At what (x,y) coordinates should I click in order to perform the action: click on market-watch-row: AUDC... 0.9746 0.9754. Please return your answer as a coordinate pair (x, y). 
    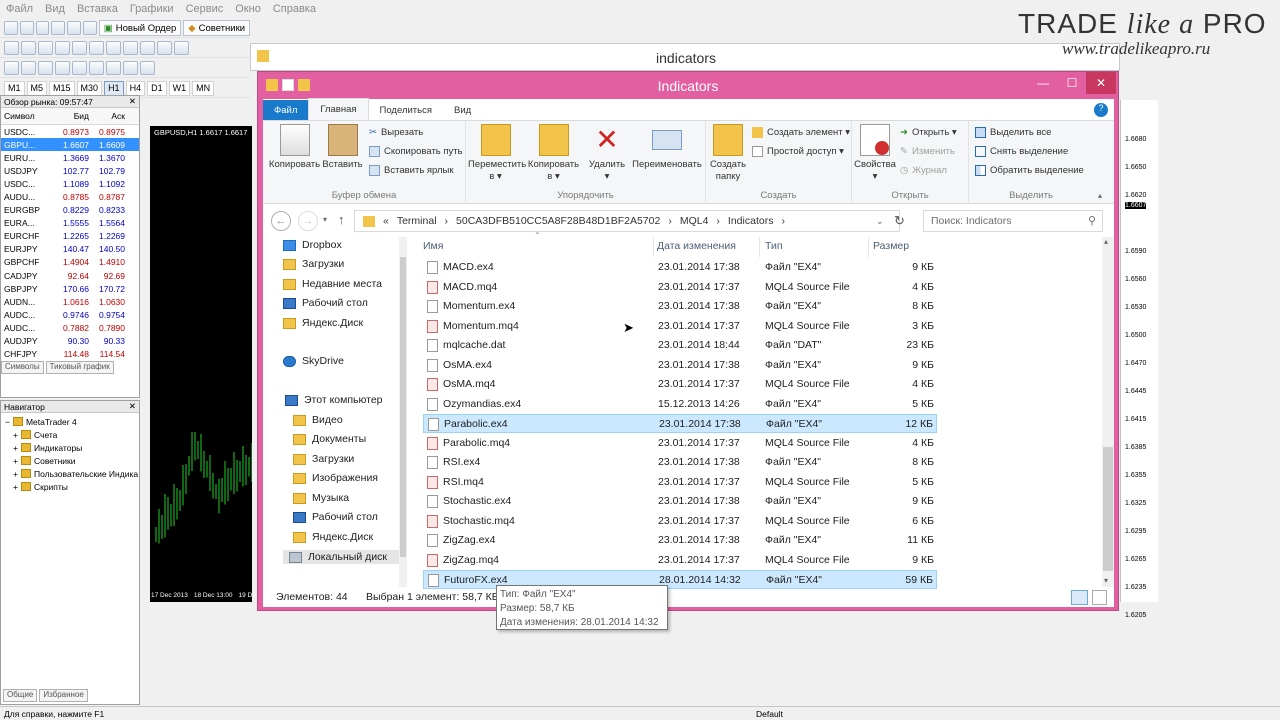
    Looking at the image, I should click on (70, 314).